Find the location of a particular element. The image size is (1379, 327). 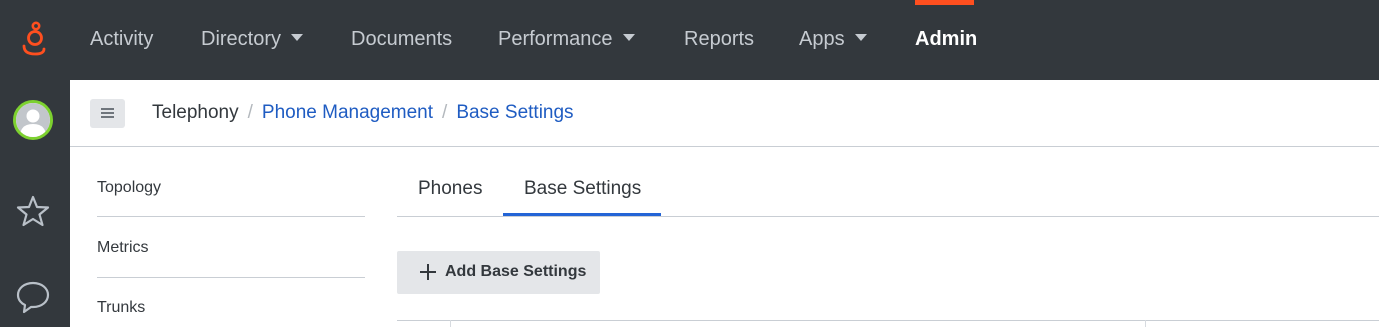

nav-label: Performance is located at coordinates (555, 39).